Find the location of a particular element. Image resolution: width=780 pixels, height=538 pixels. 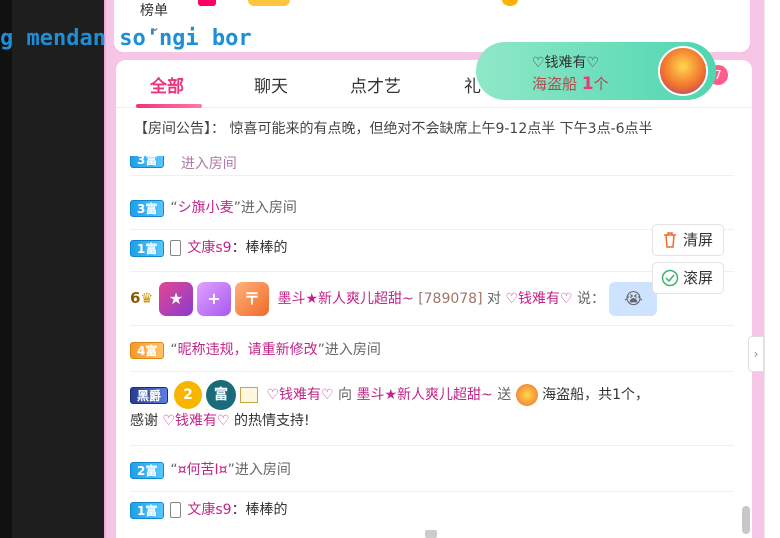

wealth-level-badge: 4富 is located at coordinates (147, 350).